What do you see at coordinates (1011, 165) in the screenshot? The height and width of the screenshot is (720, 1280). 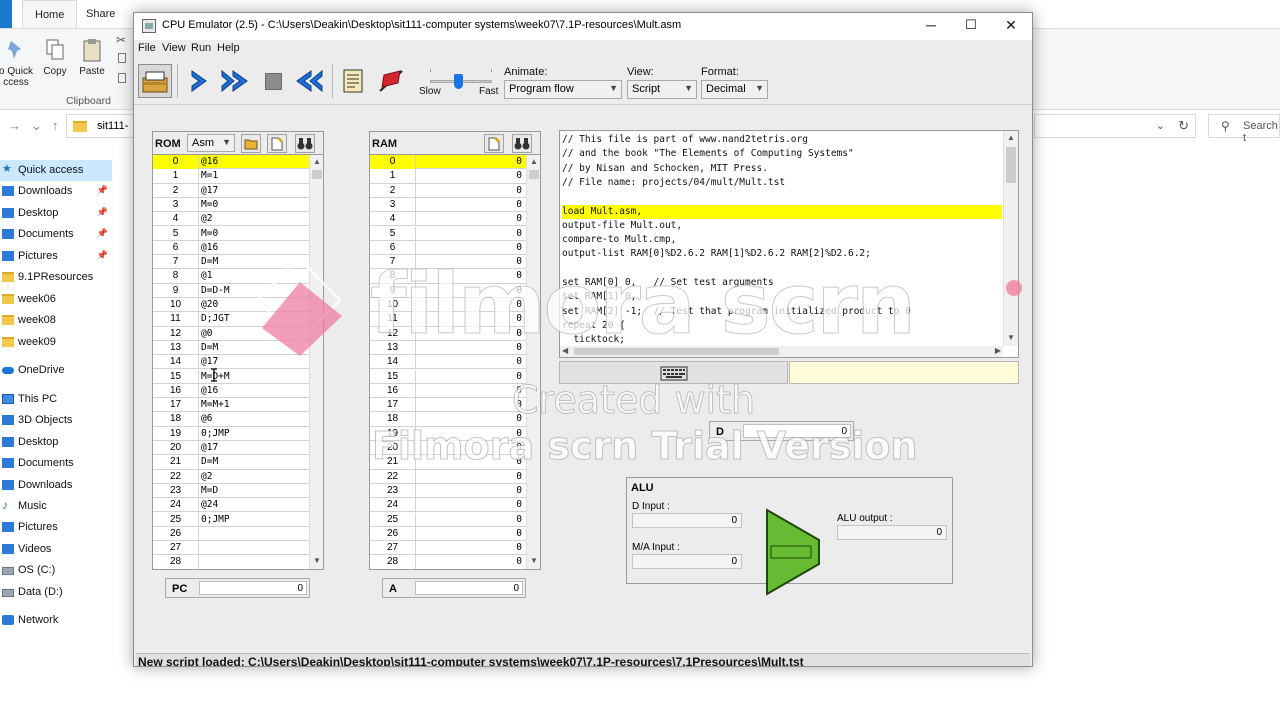 I see `script-scroll-thumb` at bounding box center [1011, 165].